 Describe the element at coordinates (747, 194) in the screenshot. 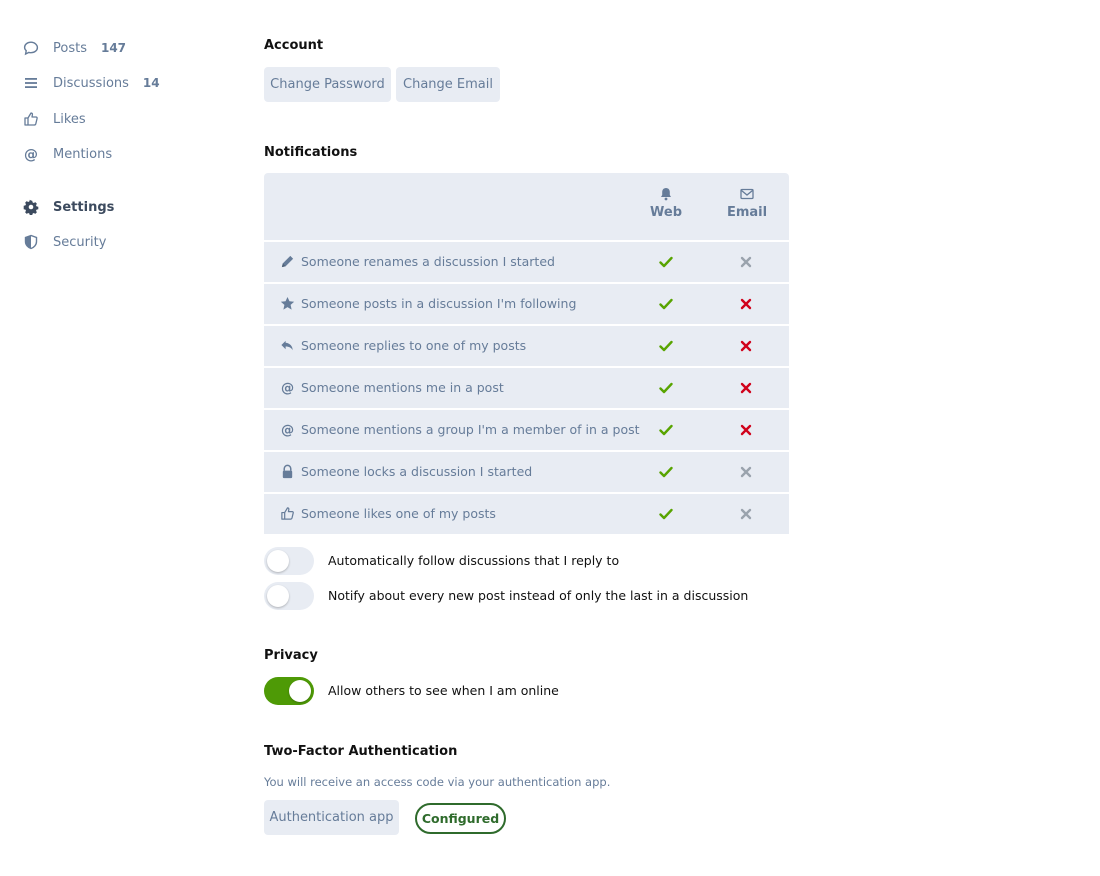

I see `envelope-icon` at that location.